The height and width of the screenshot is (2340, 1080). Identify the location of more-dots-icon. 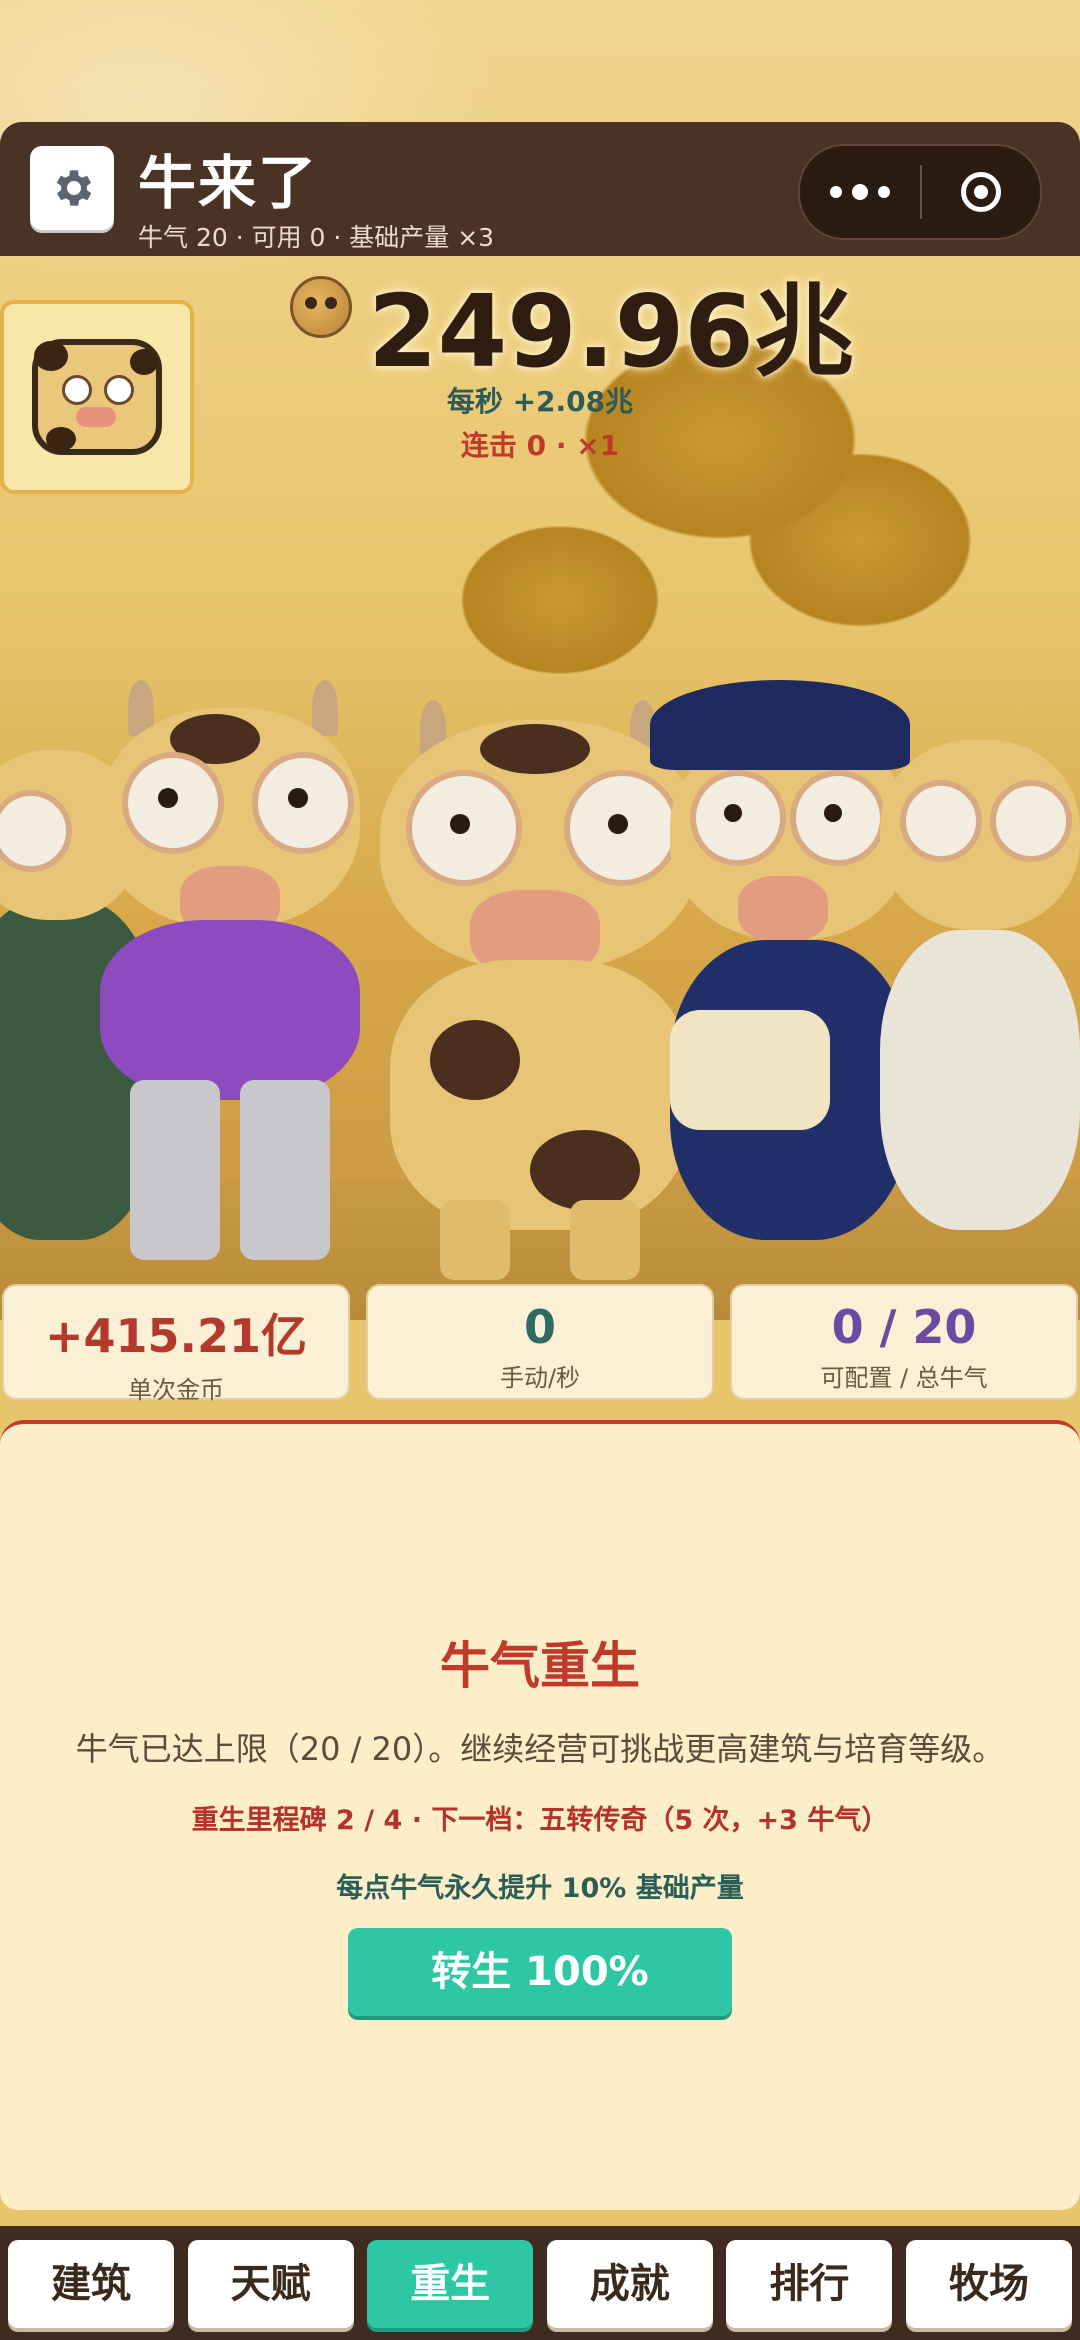
(860, 192).